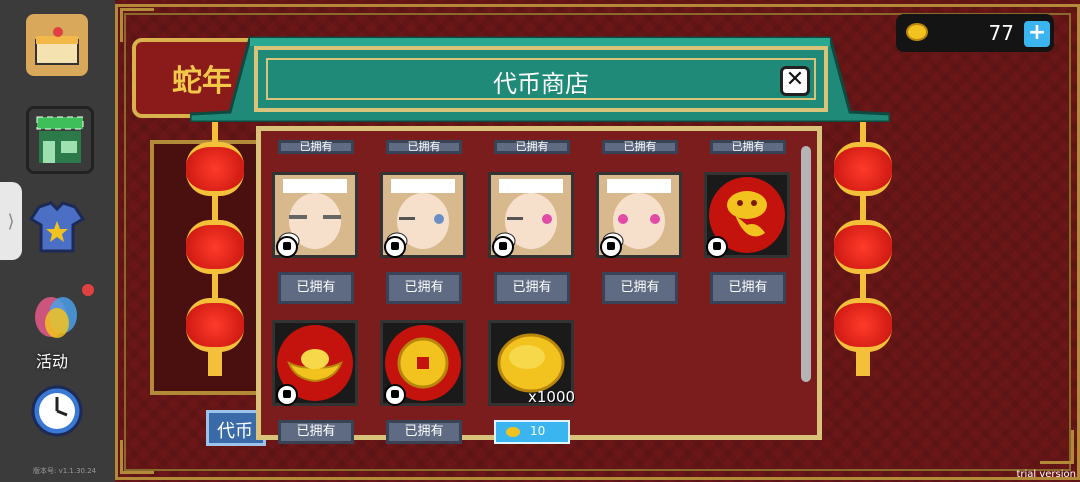  What do you see at coordinates (65, 471) in the screenshot?
I see `version-text: 版本号: v1.1.30.24` at bounding box center [65, 471].